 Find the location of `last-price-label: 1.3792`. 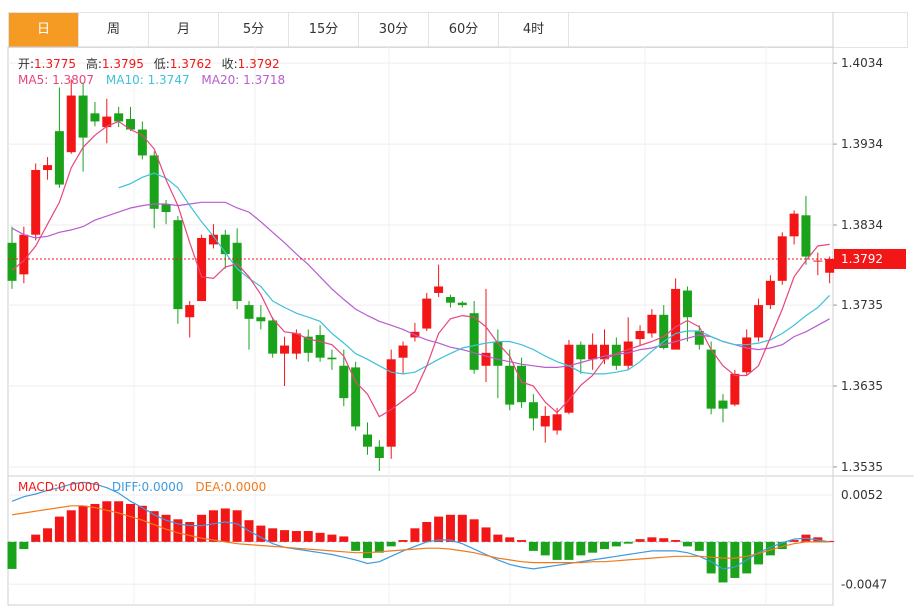

last-price-label: 1.3792 is located at coordinates (862, 259).